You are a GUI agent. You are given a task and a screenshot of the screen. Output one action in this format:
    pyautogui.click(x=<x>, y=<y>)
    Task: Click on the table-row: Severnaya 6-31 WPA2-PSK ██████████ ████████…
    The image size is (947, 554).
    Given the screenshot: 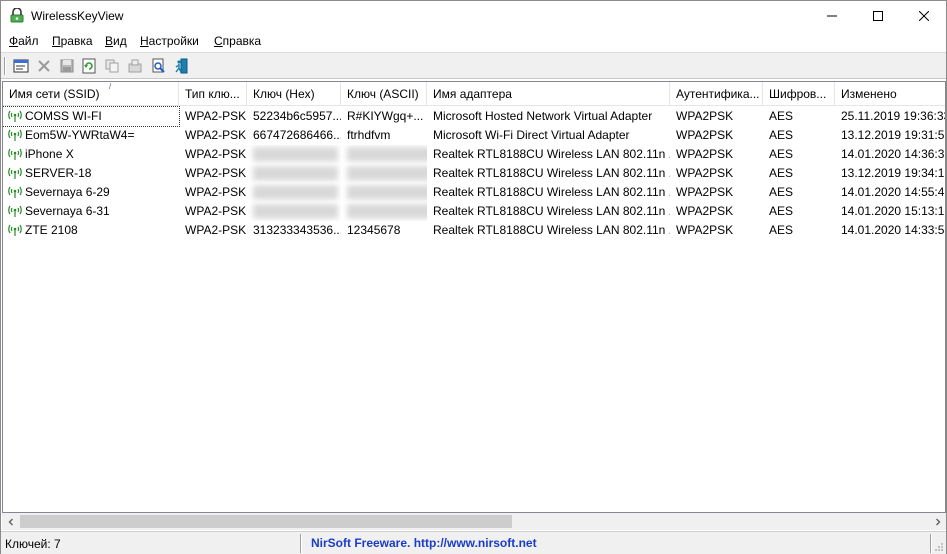 What is the action you would take?
    pyautogui.click(x=474, y=211)
    